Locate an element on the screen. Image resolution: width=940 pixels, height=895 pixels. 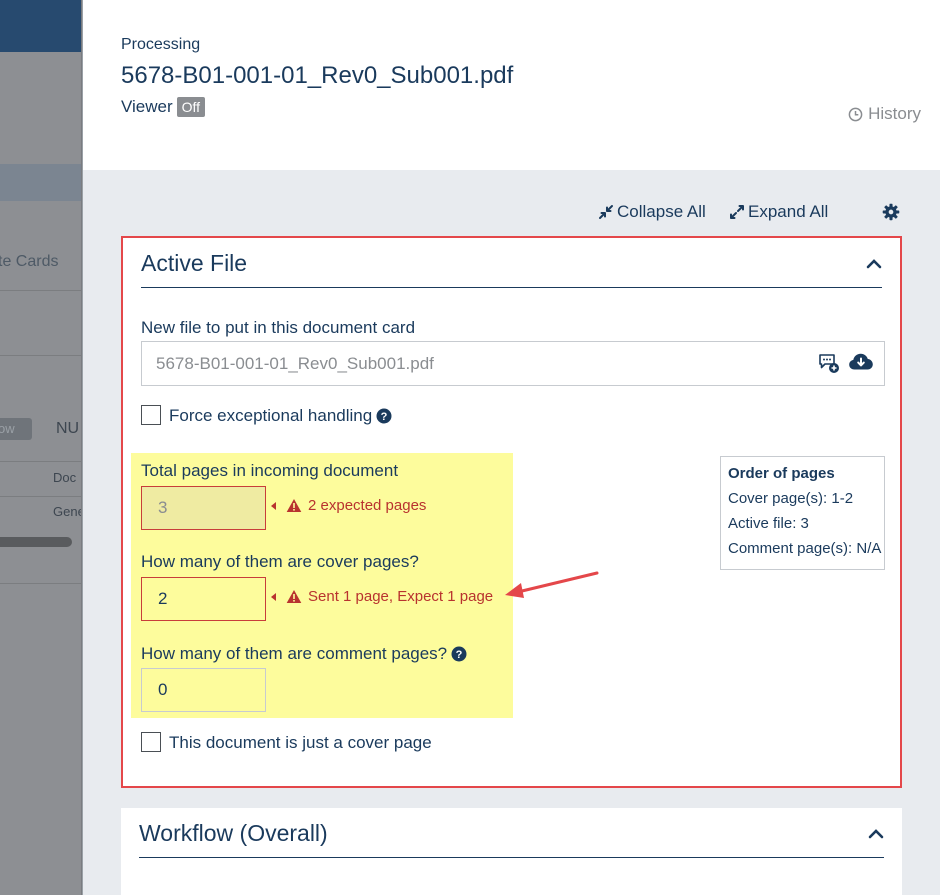
cover-pages-label: How many of them are cover pages? is located at coordinates (280, 561).